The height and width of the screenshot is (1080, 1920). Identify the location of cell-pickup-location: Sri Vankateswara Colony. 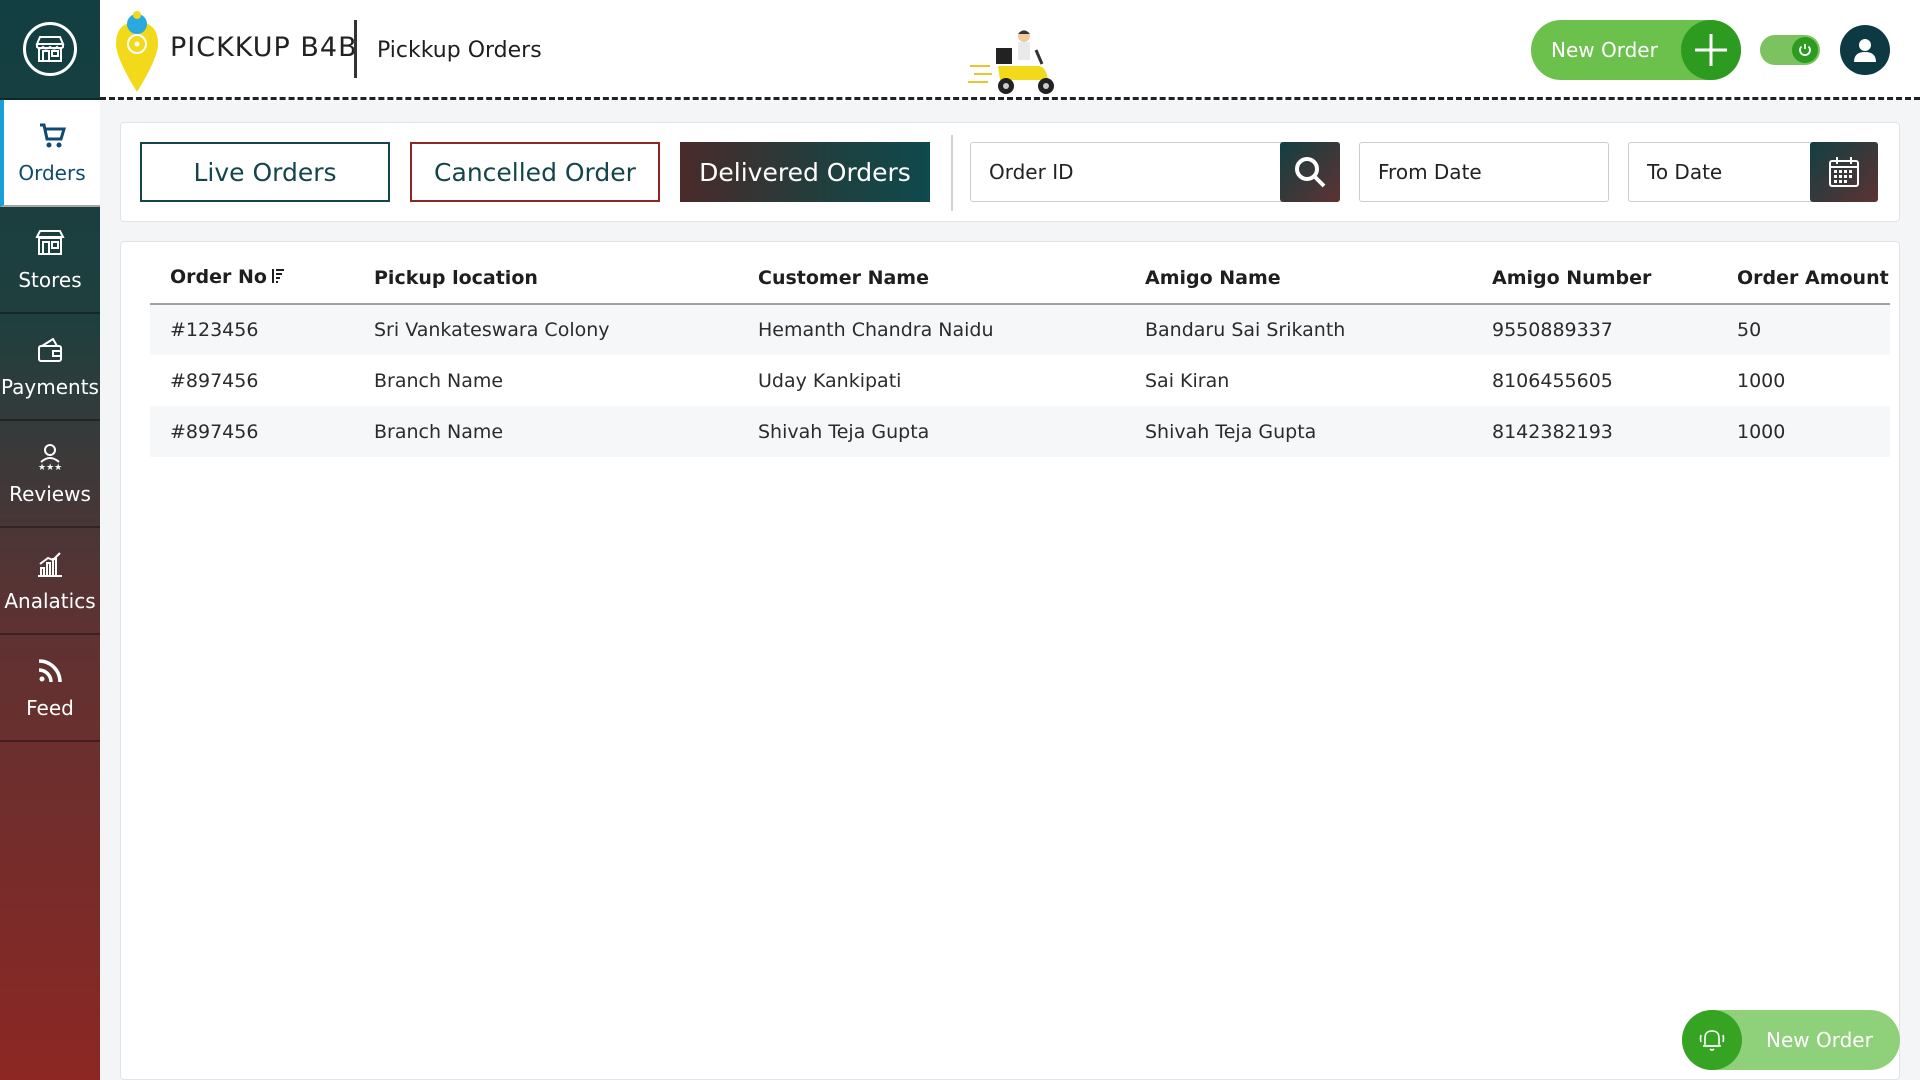
(546, 329).